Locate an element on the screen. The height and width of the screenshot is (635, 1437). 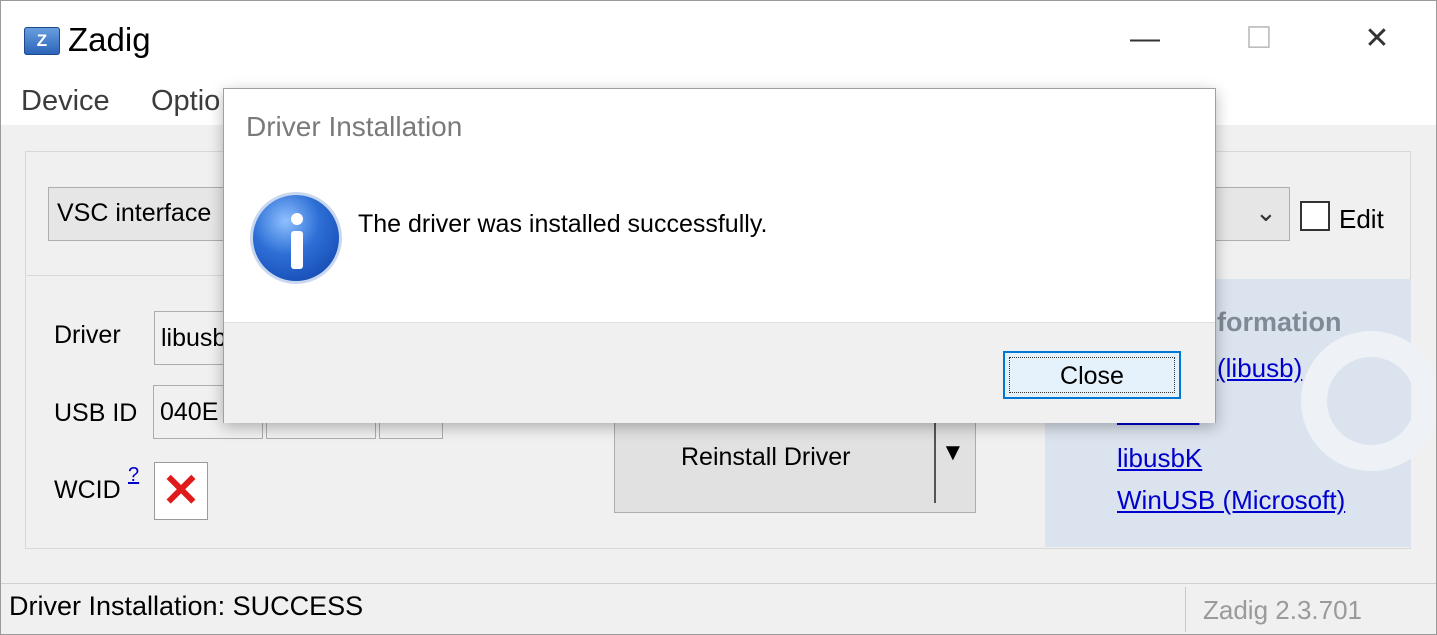
link-libusbk: libusbK is located at coordinates (1159, 458).